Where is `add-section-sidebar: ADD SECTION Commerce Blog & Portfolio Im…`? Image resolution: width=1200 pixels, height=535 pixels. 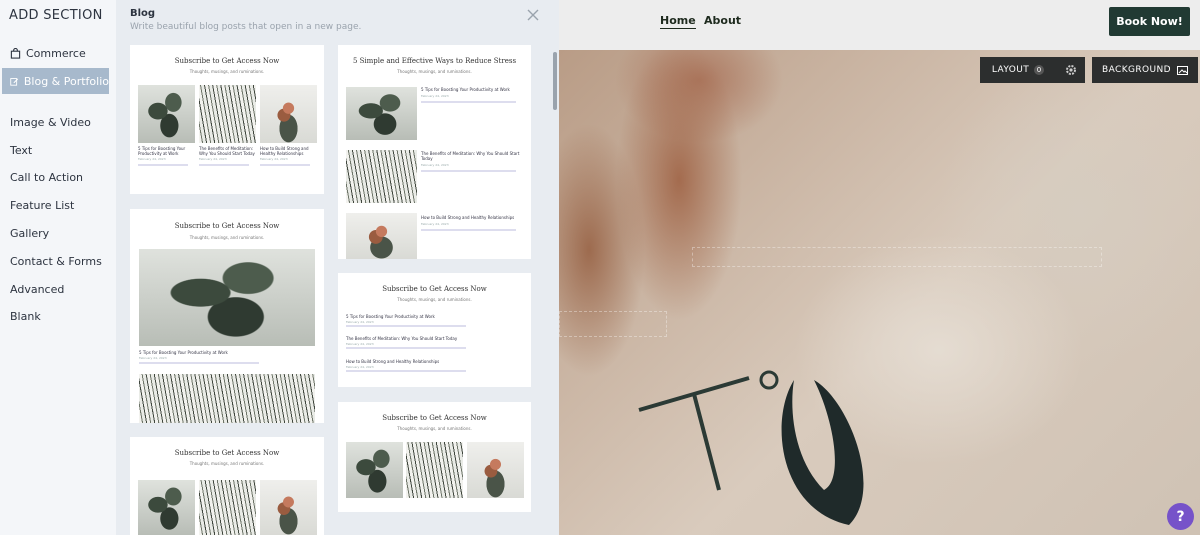 add-section-sidebar: ADD SECTION Commerce Blog & Portfolio Im… is located at coordinates (58, 267).